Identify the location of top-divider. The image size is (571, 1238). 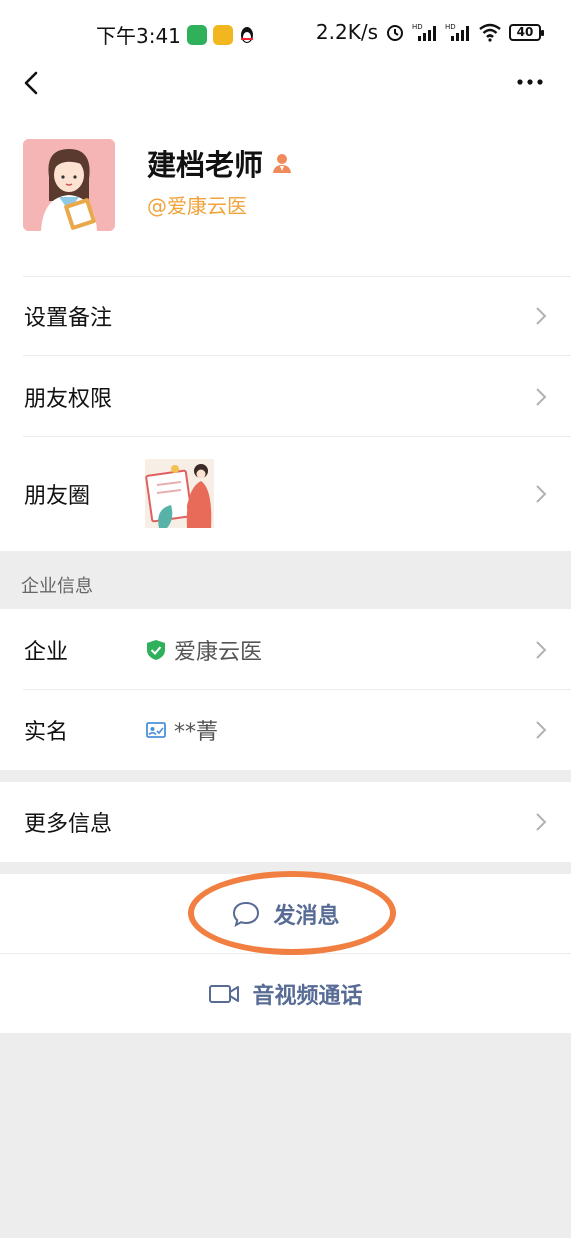
(297, 276).